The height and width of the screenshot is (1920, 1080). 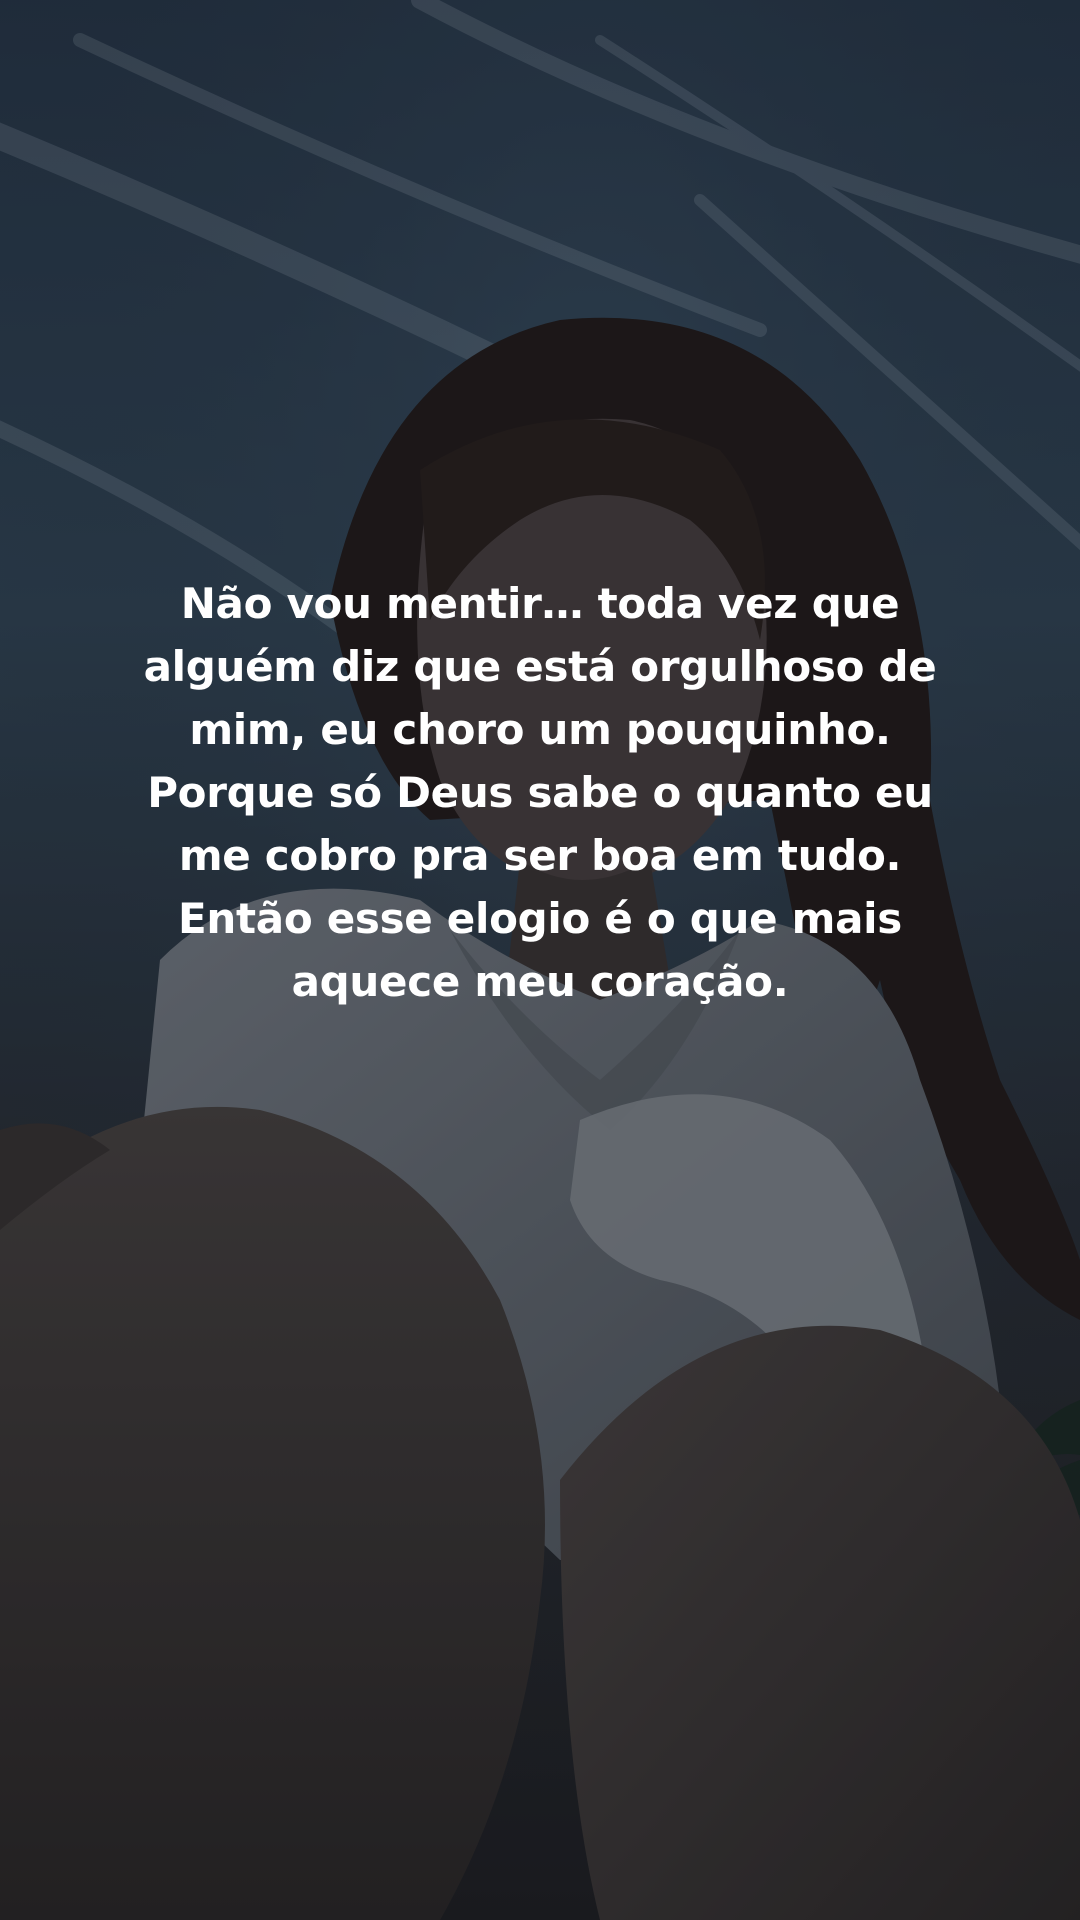 I want to click on caption-line: me cobro pra ser boa em tudo., so click(x=540, y=855).